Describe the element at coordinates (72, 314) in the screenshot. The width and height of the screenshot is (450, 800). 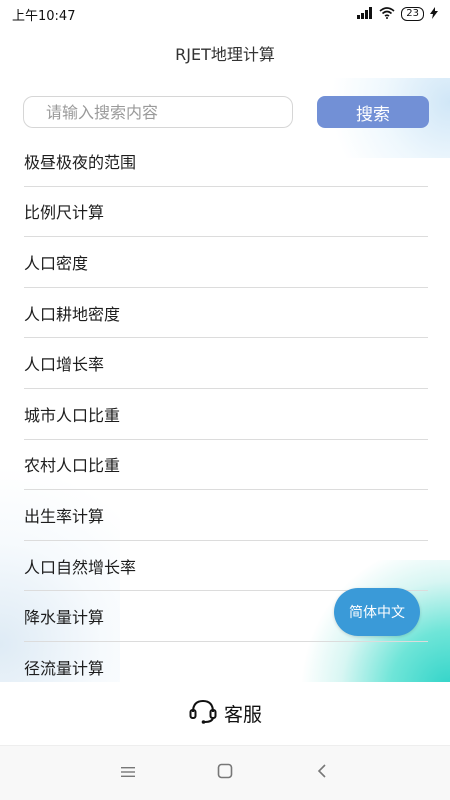
I see `list-item-label: 人口耕地密度` at that location.